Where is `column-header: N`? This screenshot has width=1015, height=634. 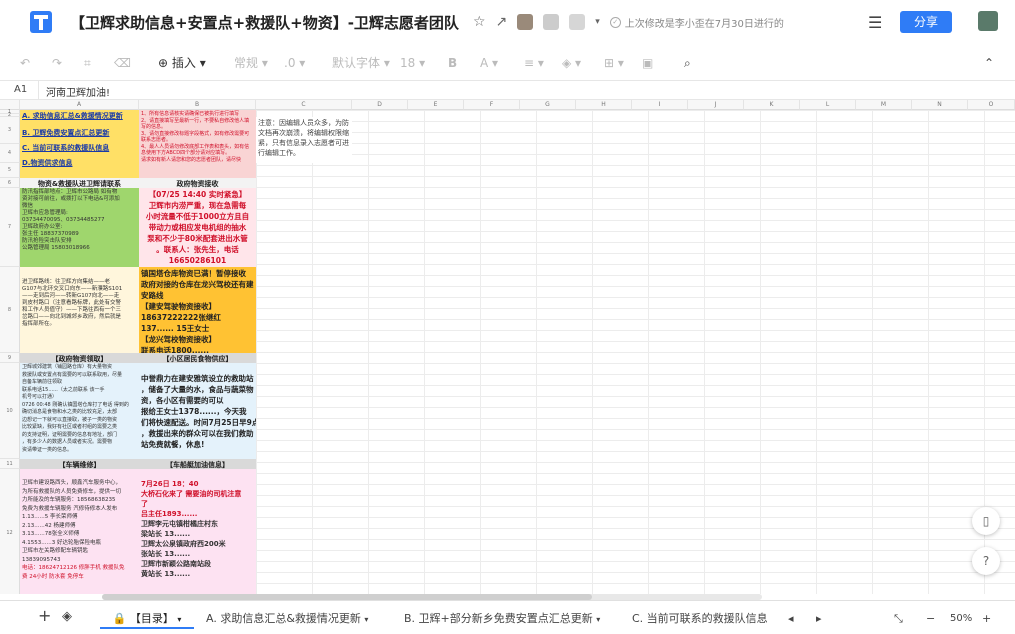 column-header: N is located at coordinates (940, 105).